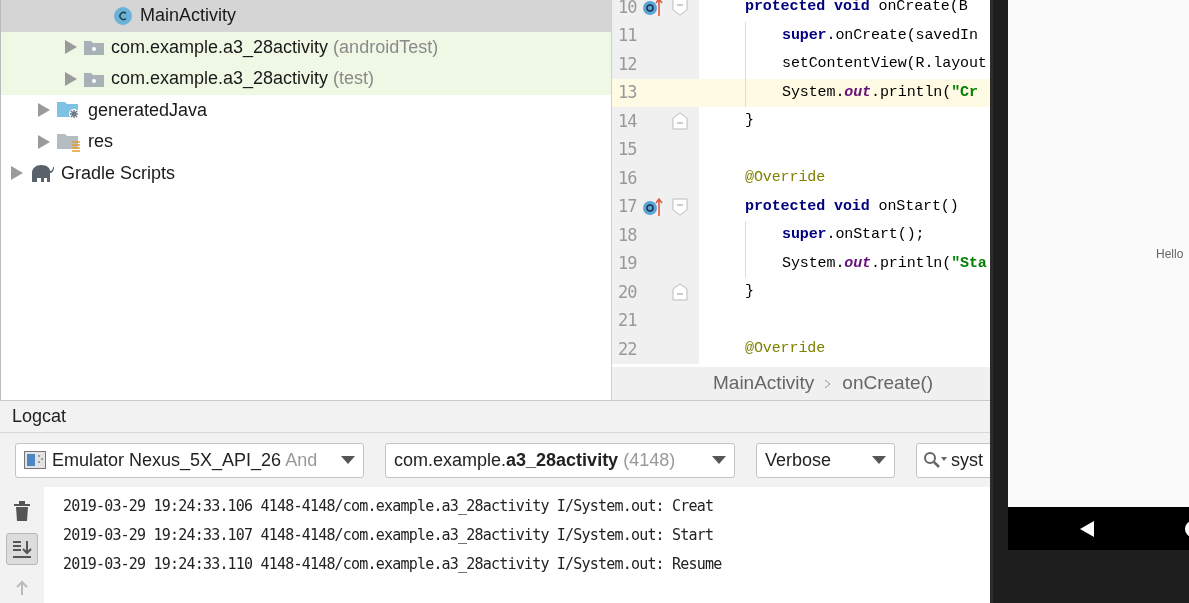  What do you see at coordinates (627, 149) in the screenshot?
I see `line-number: 15` at bounding box center [627, 149].